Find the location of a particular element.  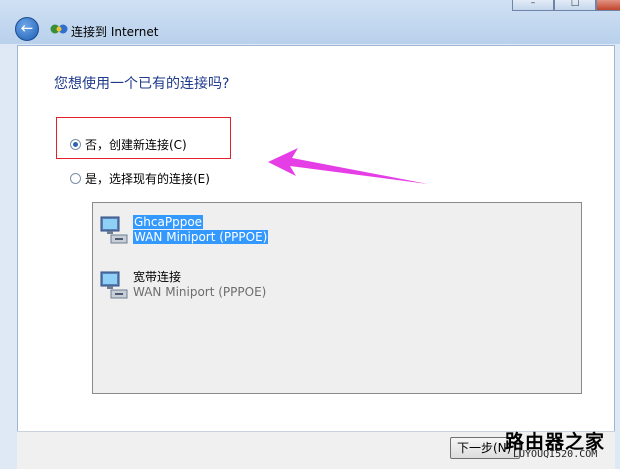

connection-name: GhcaPppoe is located at coordinates (168, 222).